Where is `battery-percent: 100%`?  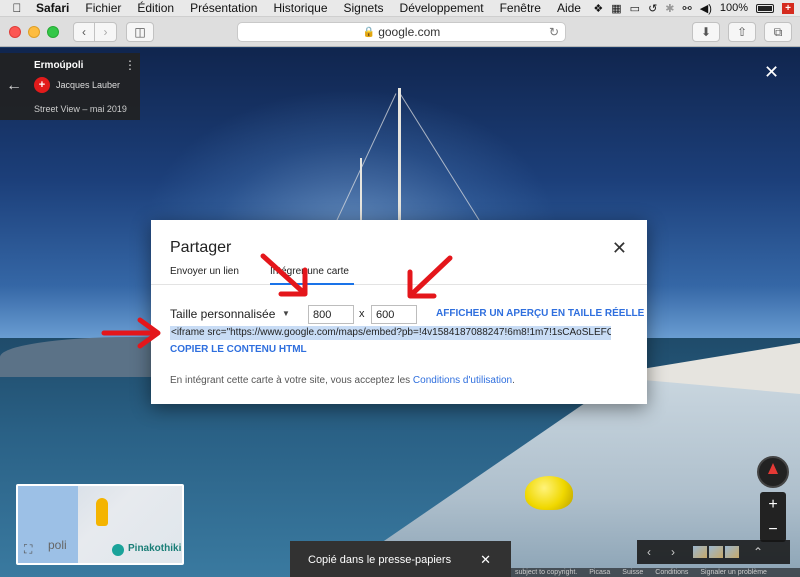 battery-percent: 100% is located at coordinates (733, 8).